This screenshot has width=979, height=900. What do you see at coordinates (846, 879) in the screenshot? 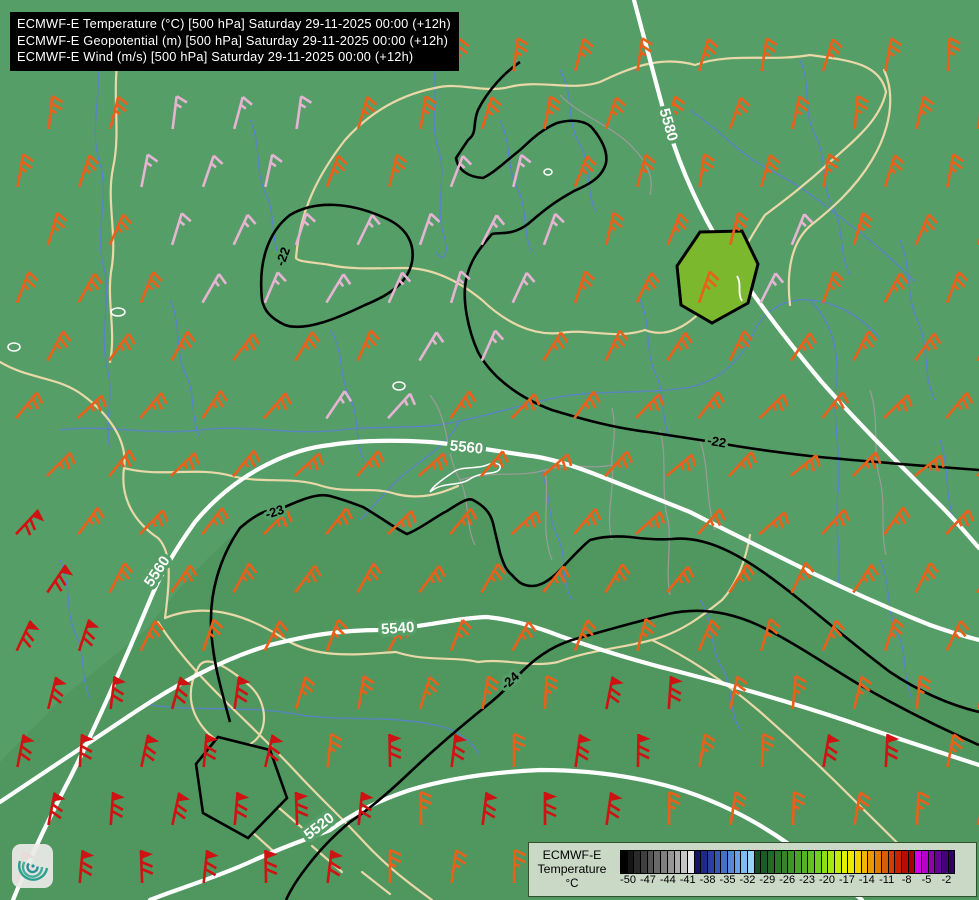
I see `legend-tick-label: -17` at bounding box center [846, 879].